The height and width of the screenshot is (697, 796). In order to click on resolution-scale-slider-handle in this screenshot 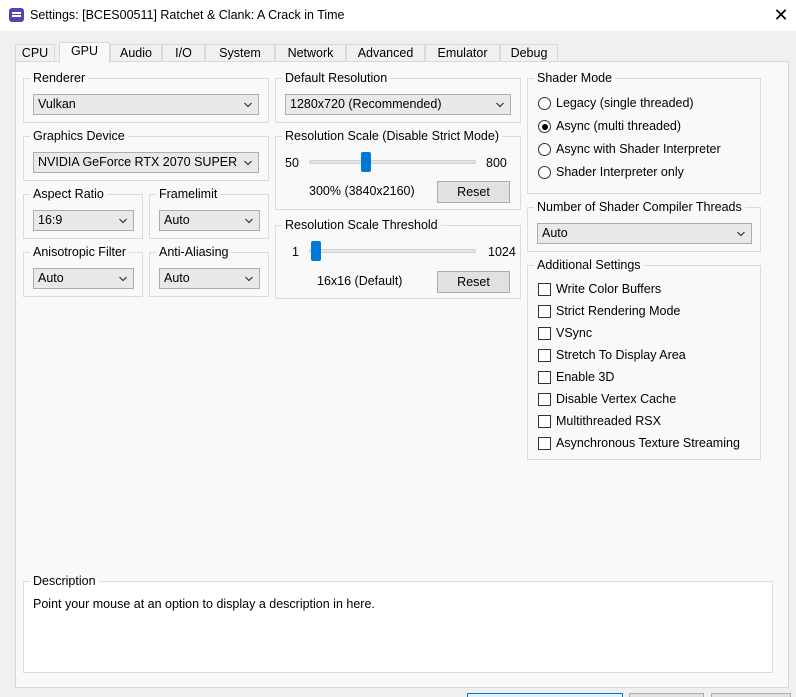, I will do `click(366, 162)`.